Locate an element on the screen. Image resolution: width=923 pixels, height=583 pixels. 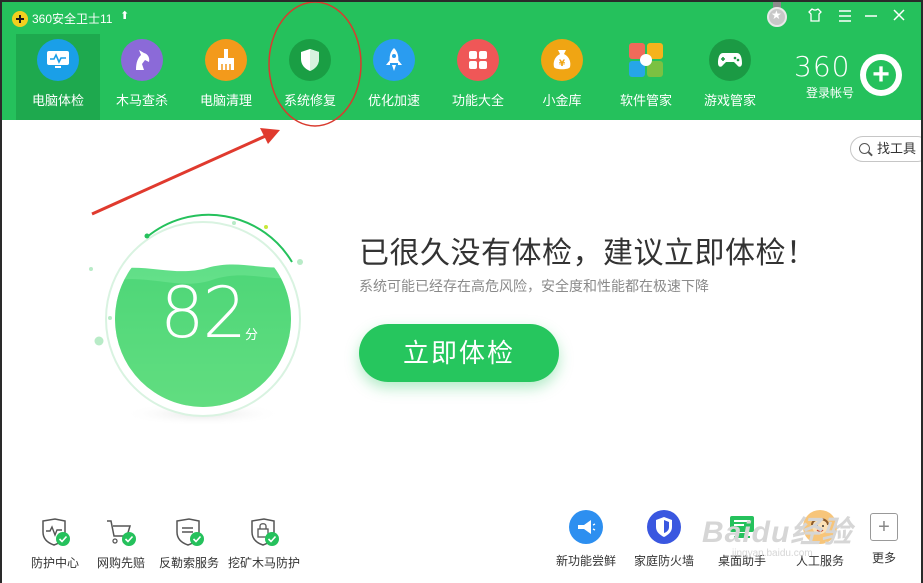
lock-shield-icon is located at coordinates (264, 533).